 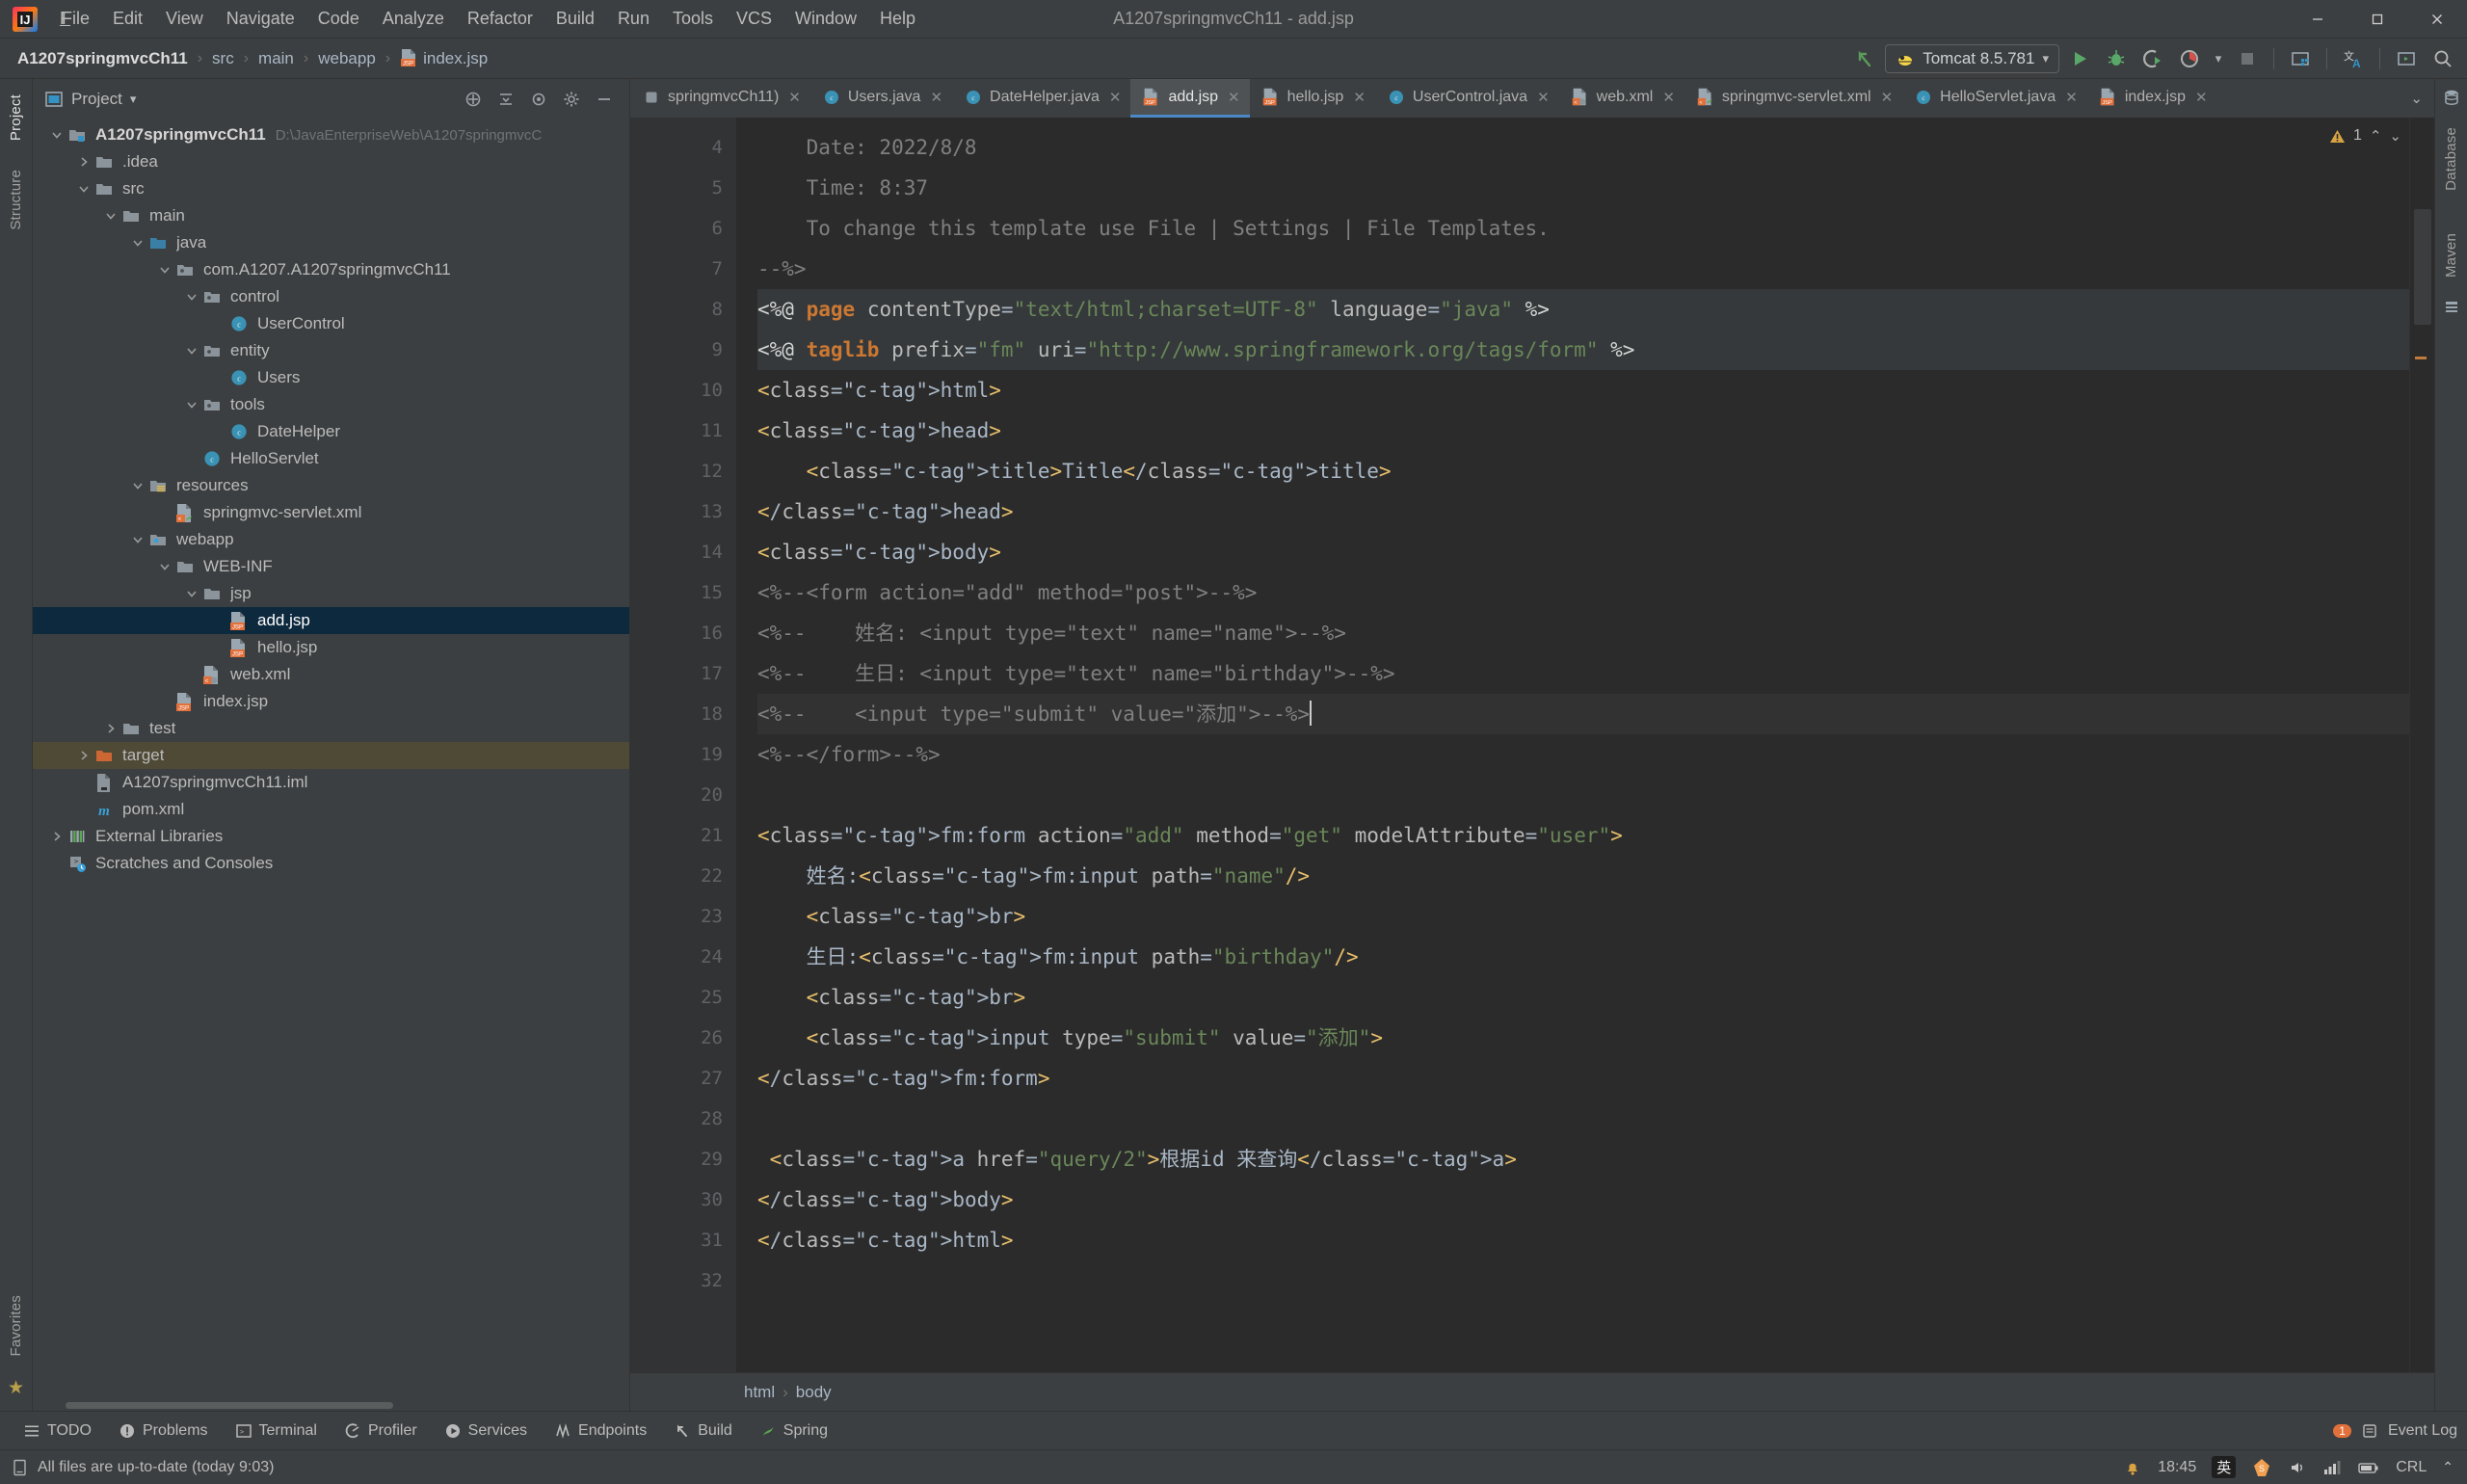 I want to click on maven-icon, so click(x=2451, y=306).